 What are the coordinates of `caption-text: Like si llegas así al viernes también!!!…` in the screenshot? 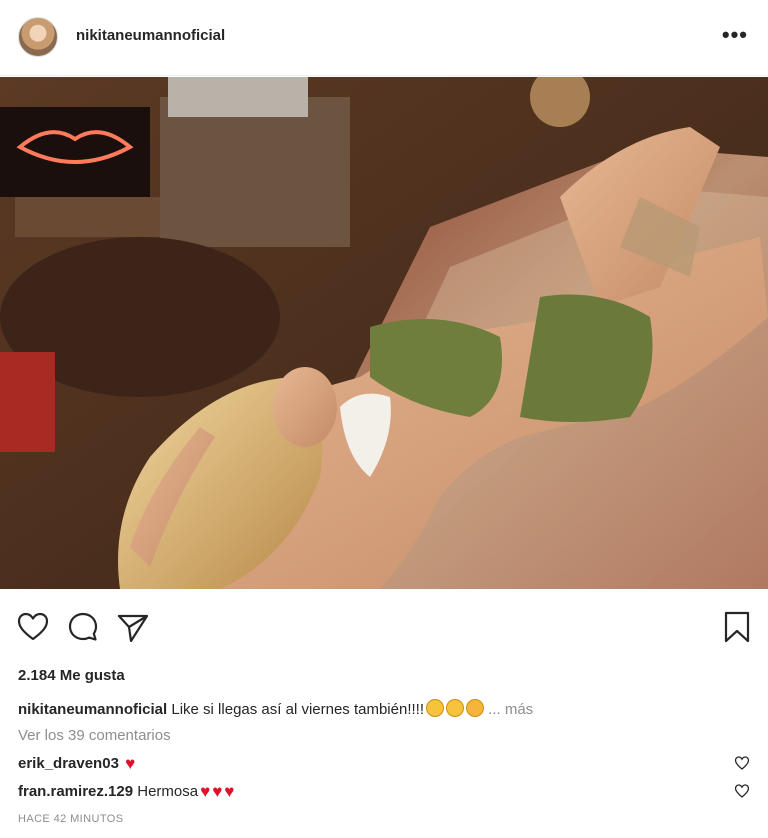 It's located at (297, 709).